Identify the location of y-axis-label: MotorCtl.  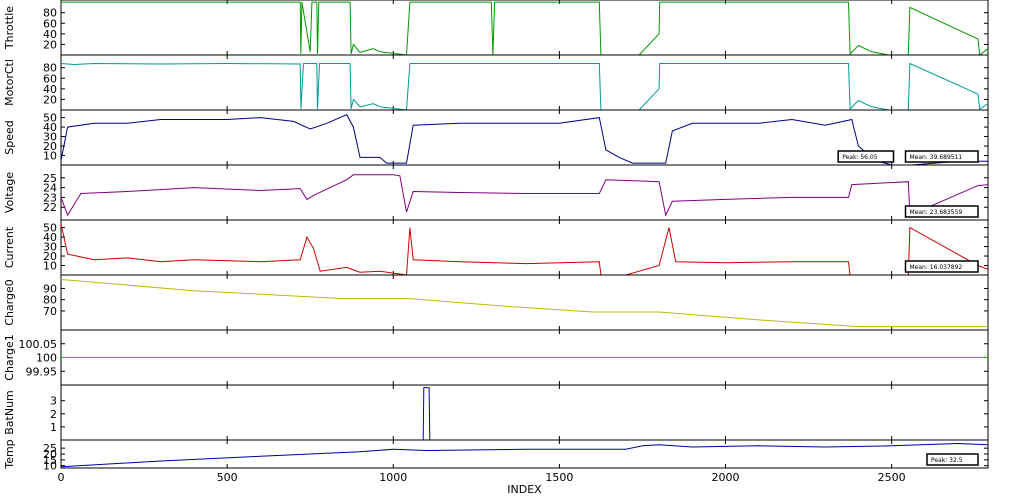
(9, 82).